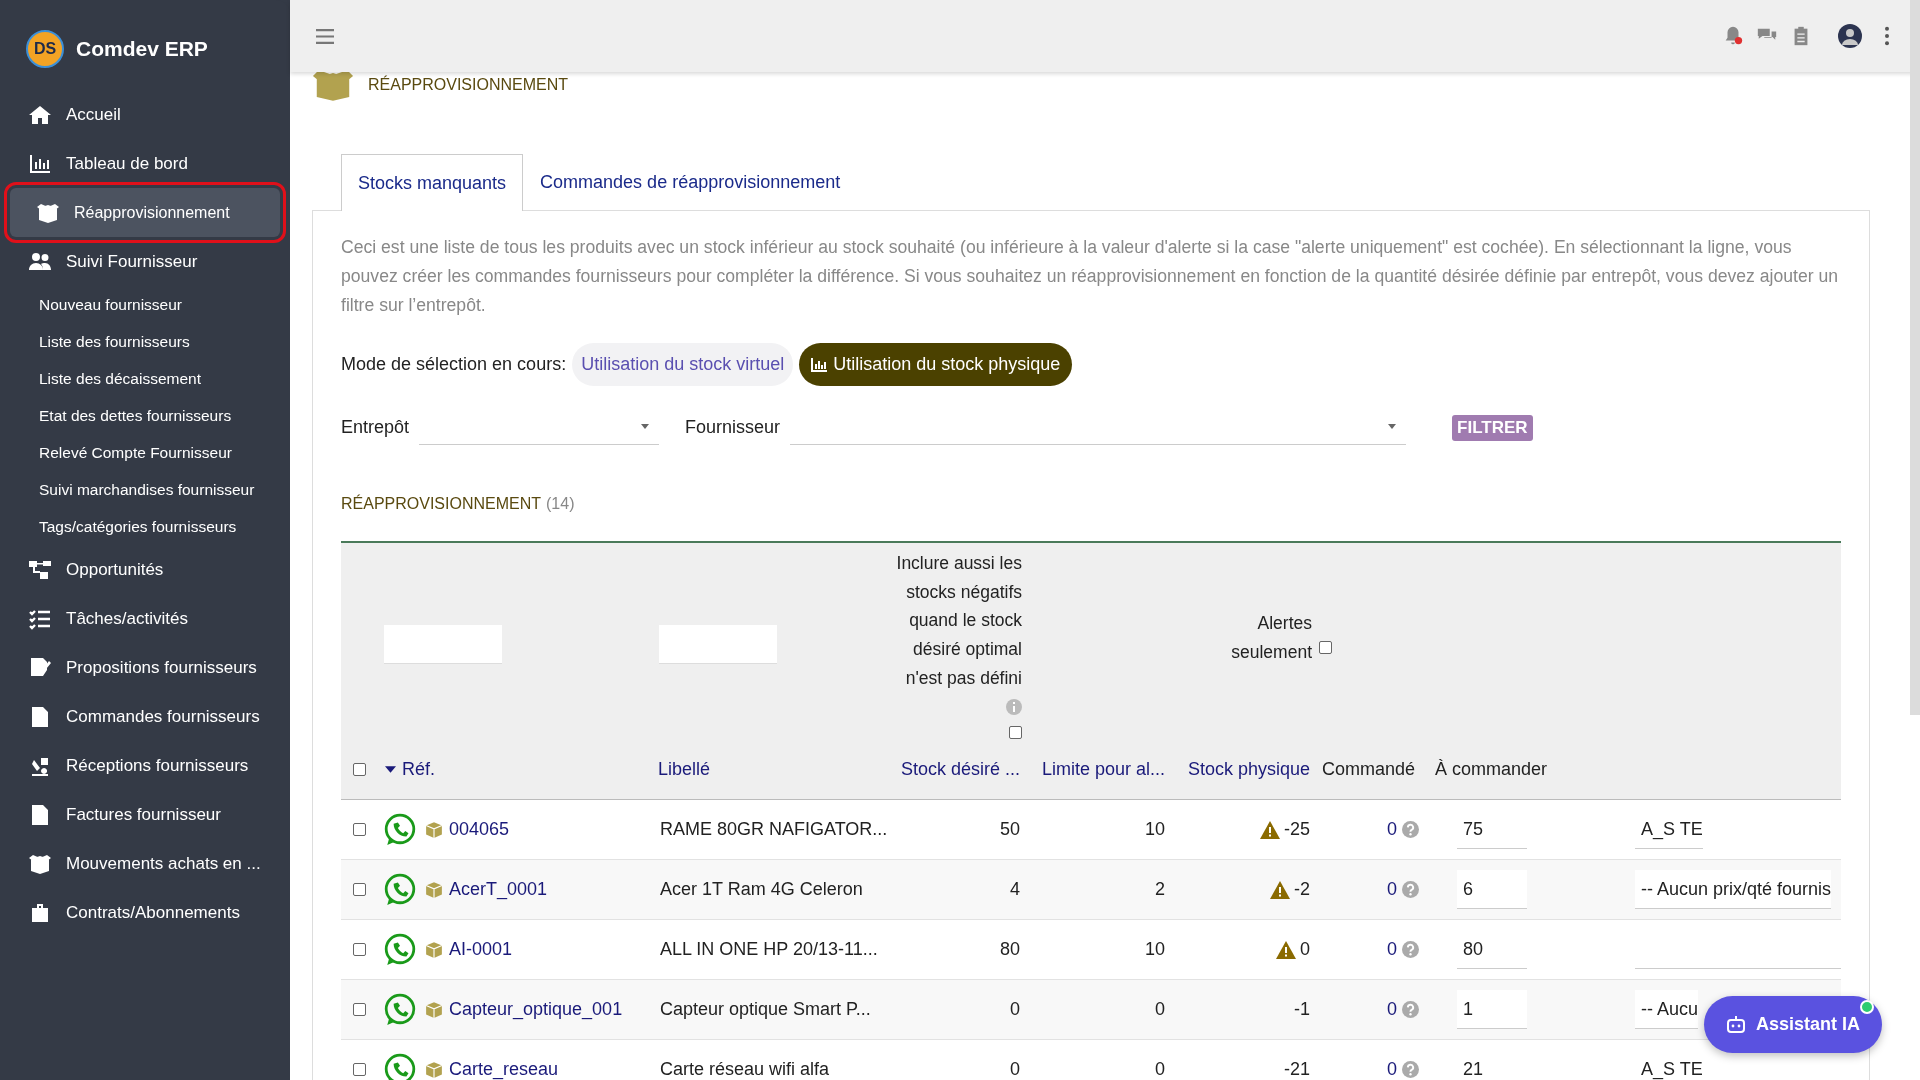 This screenshot has height=1080, width=1920. Describe the element at coordinates (1733, 890) in the screenshot. I see `supplier-select: -- Aucun prix/qté fournis` at that location.